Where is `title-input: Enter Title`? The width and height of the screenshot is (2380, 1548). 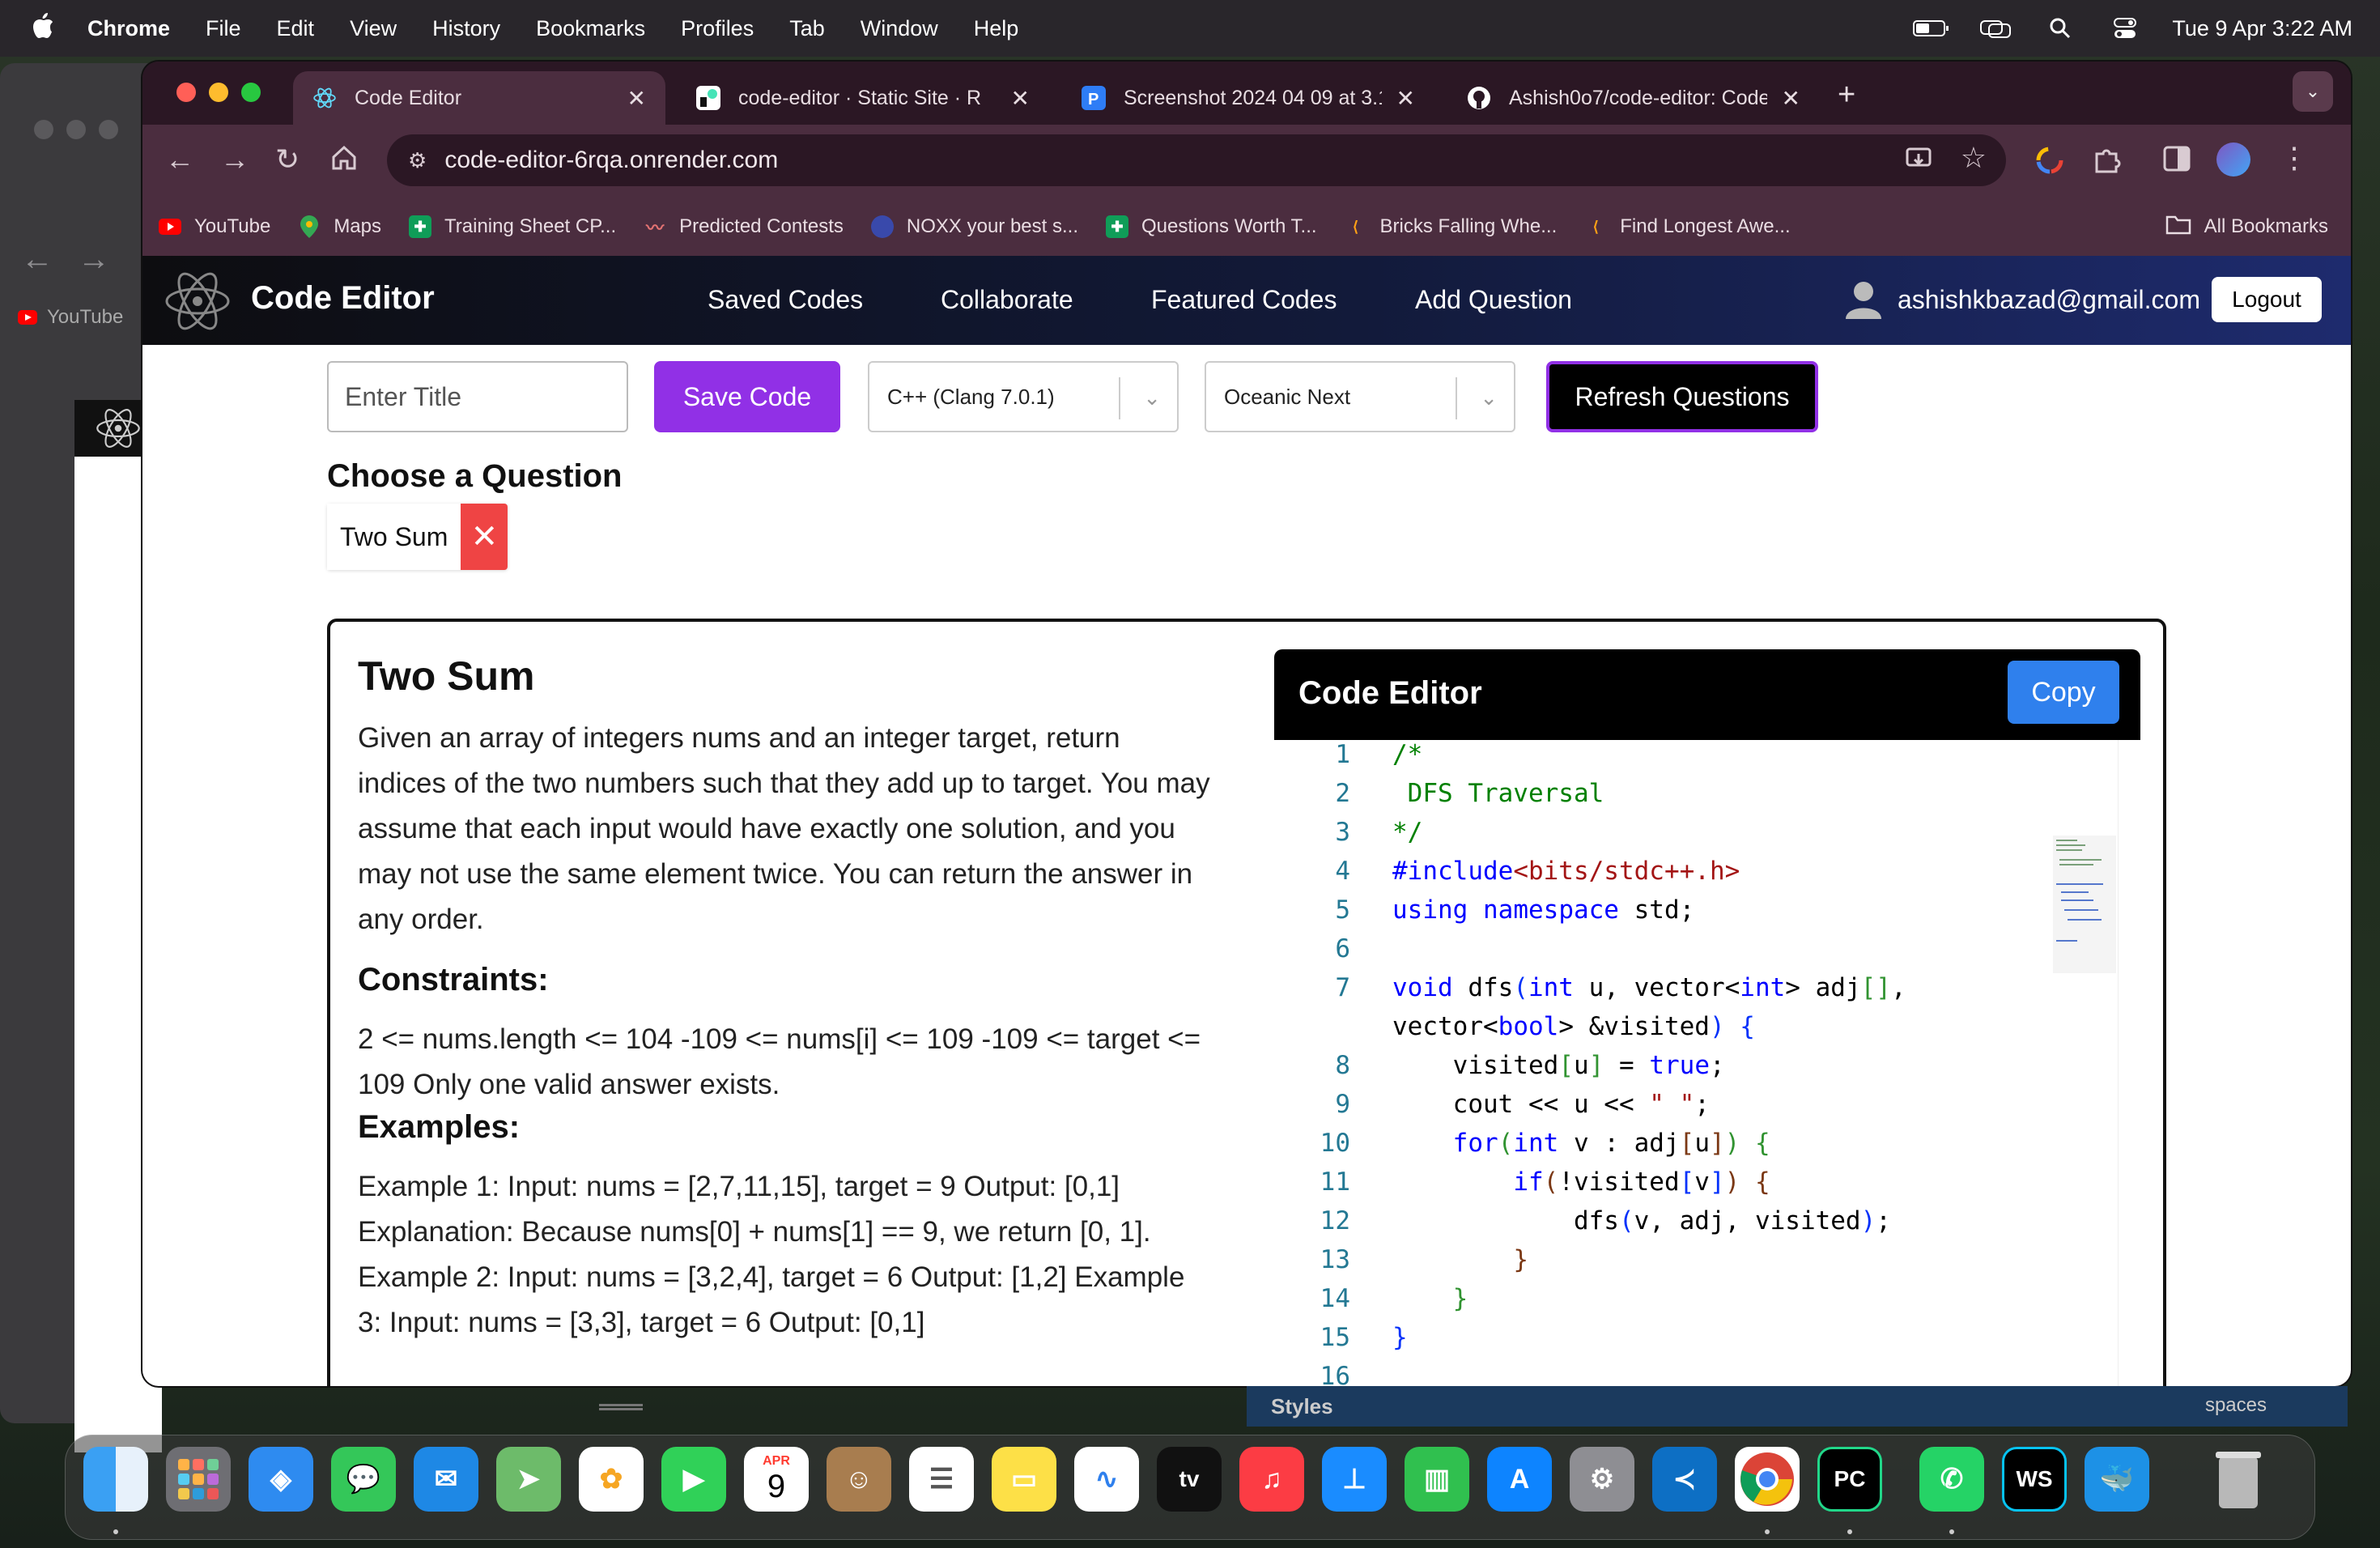 title-input: Enter Title is located at coordinates (477, 396).